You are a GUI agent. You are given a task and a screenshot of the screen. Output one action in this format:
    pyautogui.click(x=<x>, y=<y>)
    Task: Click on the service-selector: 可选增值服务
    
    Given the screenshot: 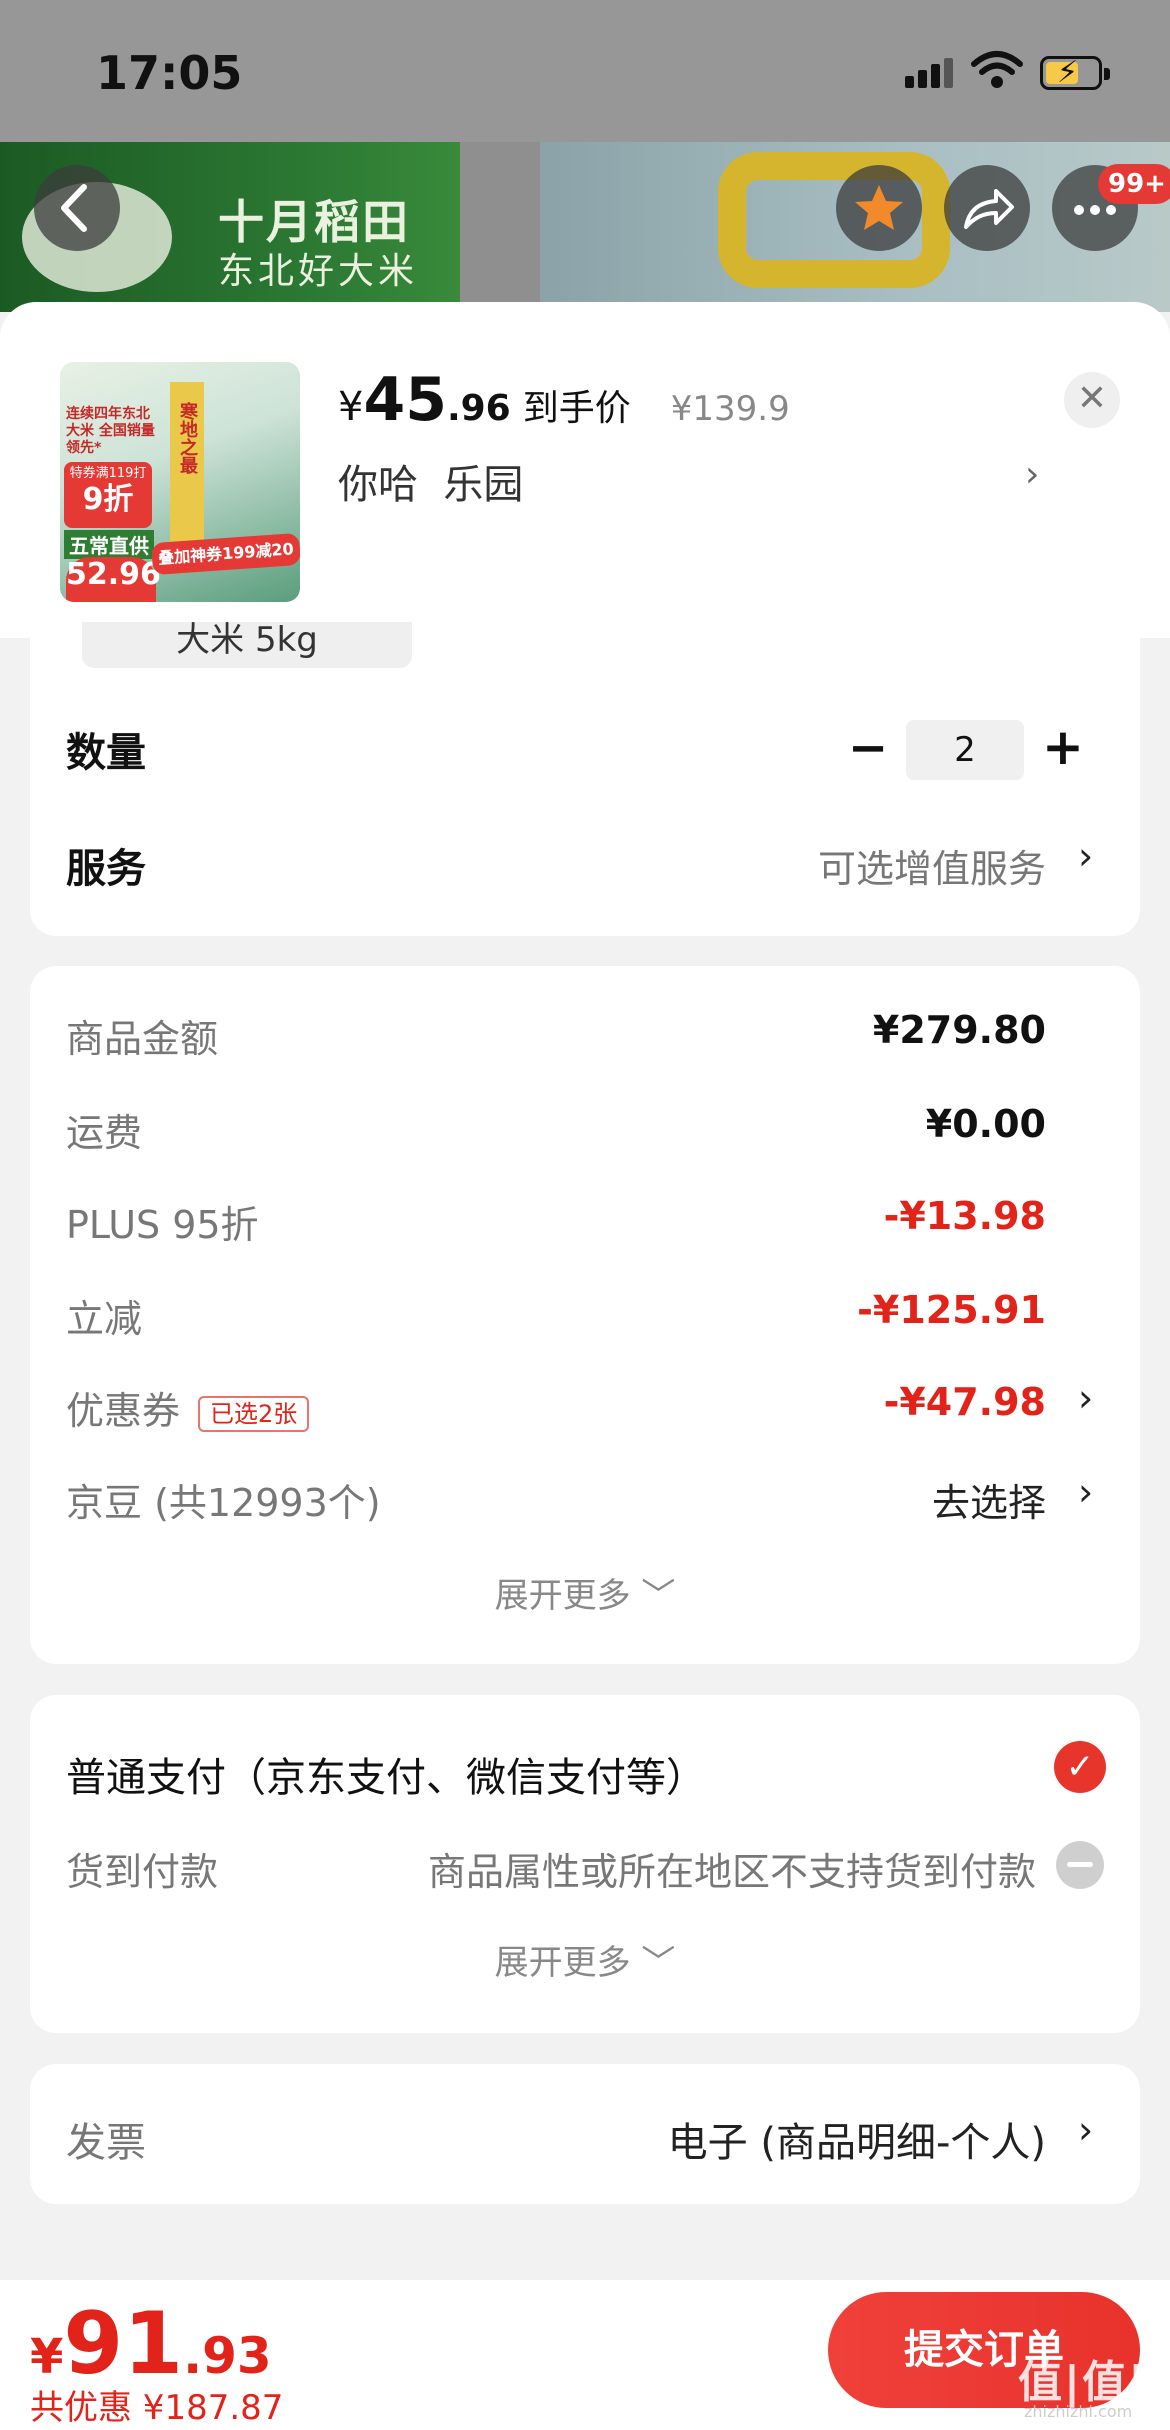 What is the action you would take?
    pyautogui.click(x=932, y=865)
    